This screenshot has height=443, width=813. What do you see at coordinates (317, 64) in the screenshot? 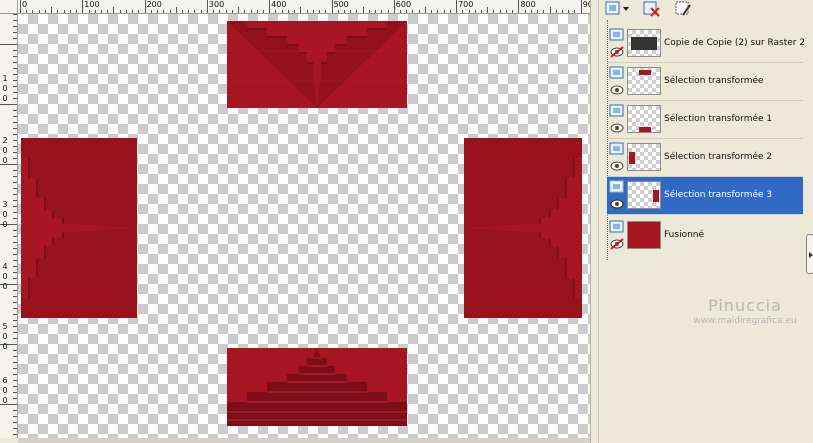
I see `canvas-shape-top` at bounding box center [317, 64].